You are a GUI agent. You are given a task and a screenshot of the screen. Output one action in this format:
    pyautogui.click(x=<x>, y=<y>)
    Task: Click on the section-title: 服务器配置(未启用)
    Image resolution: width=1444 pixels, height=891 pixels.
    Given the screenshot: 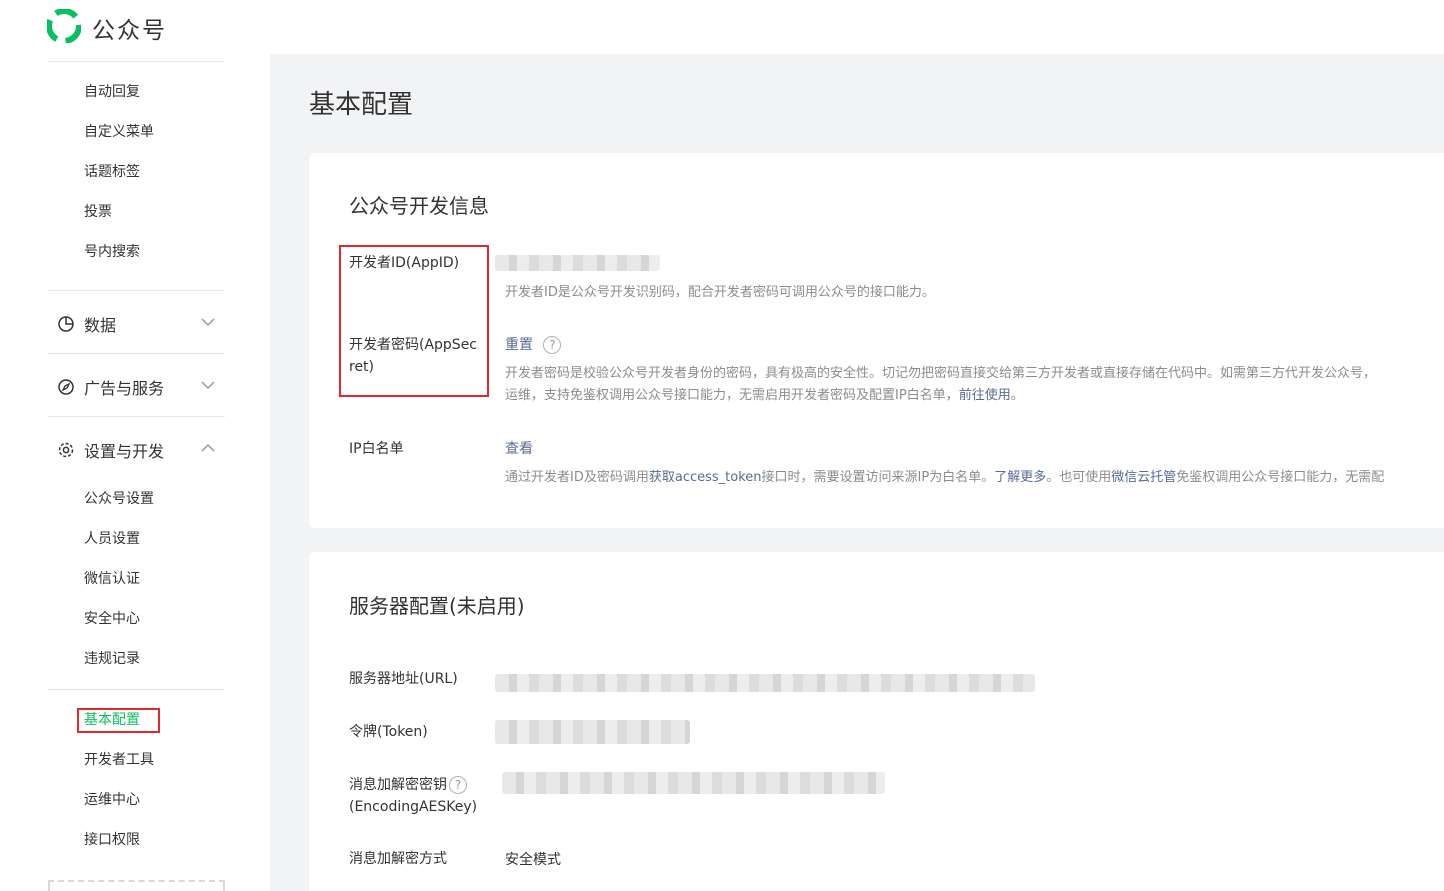 What is the action you would take?
    pyautogui.click(x=437, y=606)
    